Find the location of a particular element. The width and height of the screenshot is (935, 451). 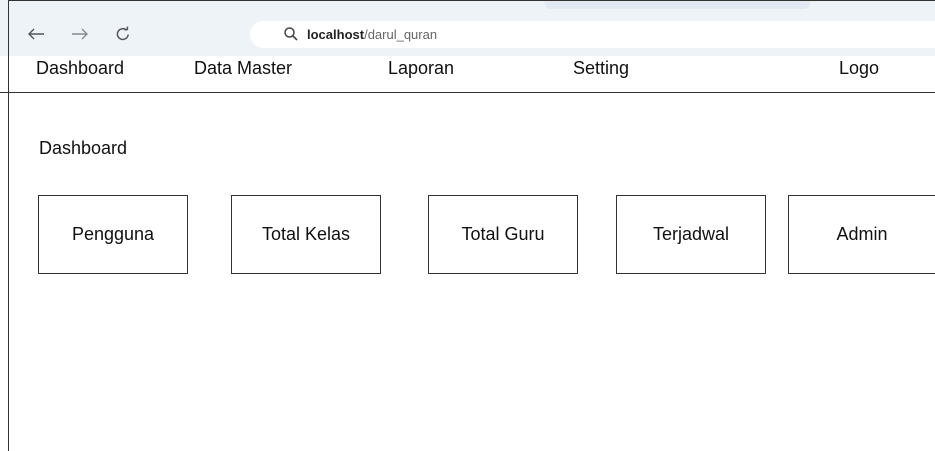

arrow-right-icon is located at coordinates (80, 34).